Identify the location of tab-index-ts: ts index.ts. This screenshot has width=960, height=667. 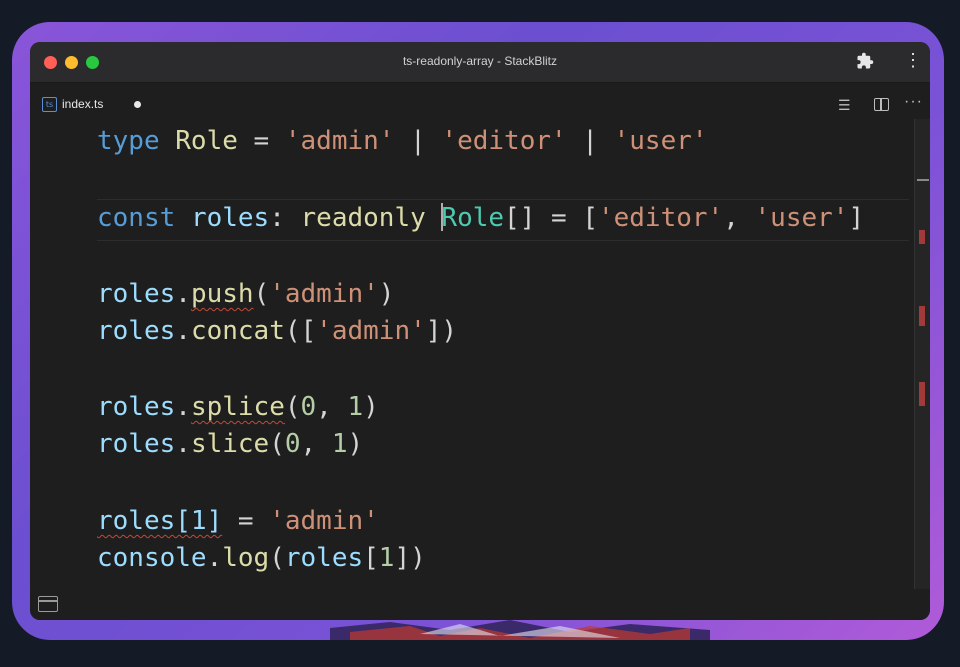
(90, 101).